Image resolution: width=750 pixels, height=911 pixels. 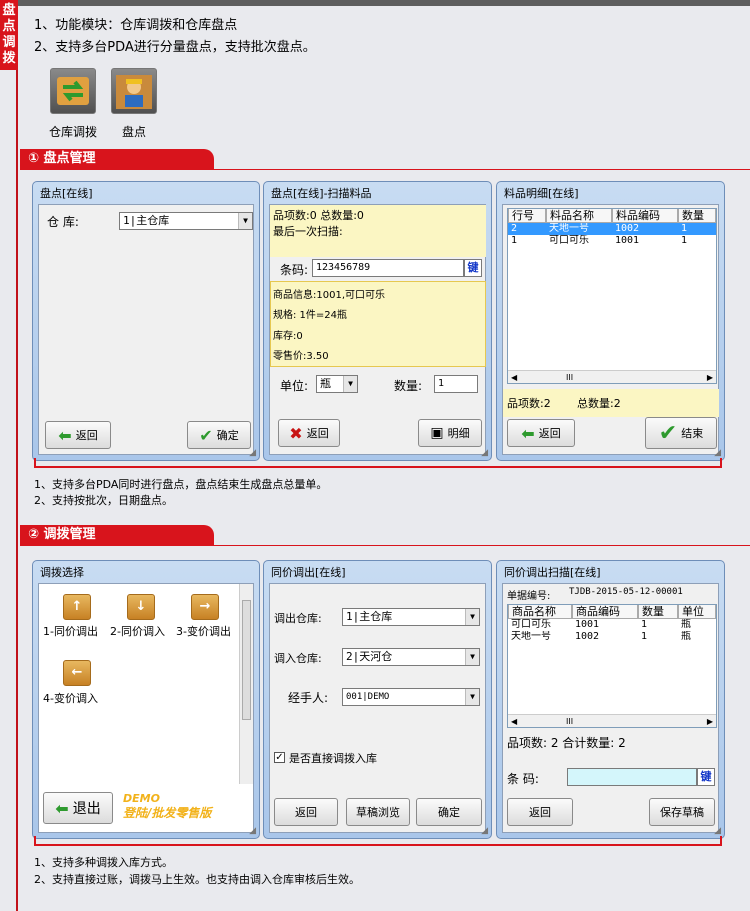 What do you see at coordinates (117, 159) in the screenshot?
I see `section-title-inventory: ① 盘点管理` at bounding box center [117, 159].